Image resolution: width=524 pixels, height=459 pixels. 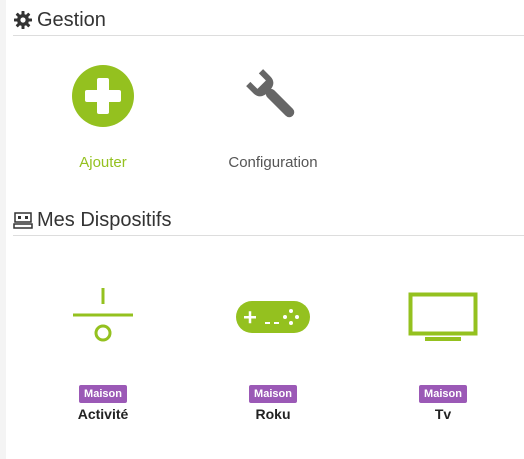 What do you see at coordinates (443, 414) in the screenshot?
I see `device-name: Tv` at bounding box center [443, 414].